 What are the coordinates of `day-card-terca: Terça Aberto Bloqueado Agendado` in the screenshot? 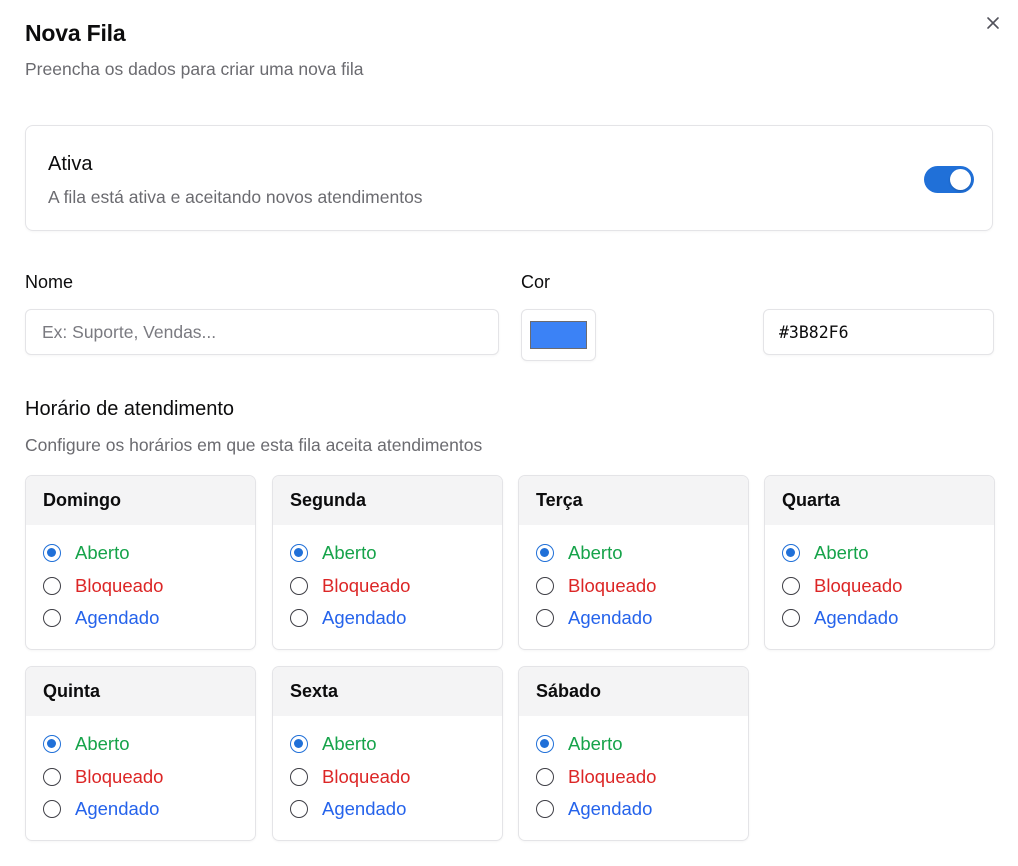 It's located at (633, 562).